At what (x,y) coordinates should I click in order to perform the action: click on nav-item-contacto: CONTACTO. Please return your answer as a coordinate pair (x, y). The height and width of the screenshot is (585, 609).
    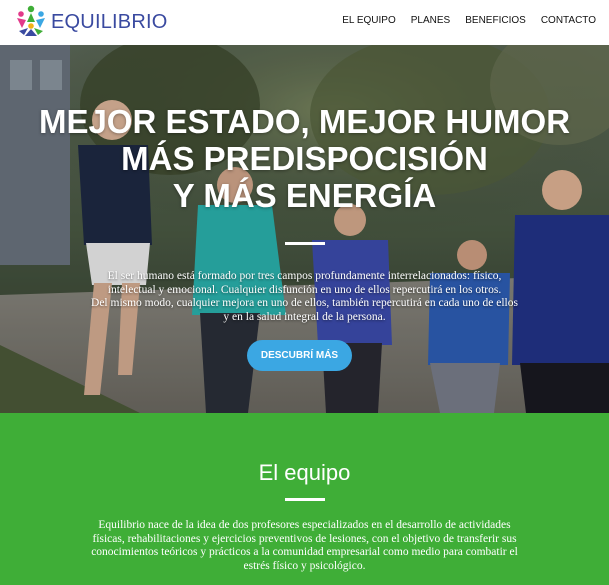
    Looking at the image, I should click on (568, 20).